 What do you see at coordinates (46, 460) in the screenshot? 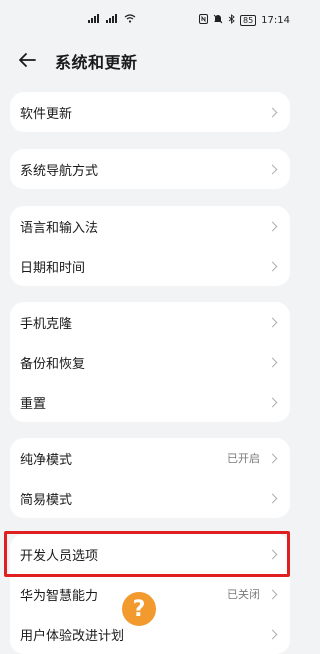
I see `item-label: 纯净模式` at bounding box center [46, 460].